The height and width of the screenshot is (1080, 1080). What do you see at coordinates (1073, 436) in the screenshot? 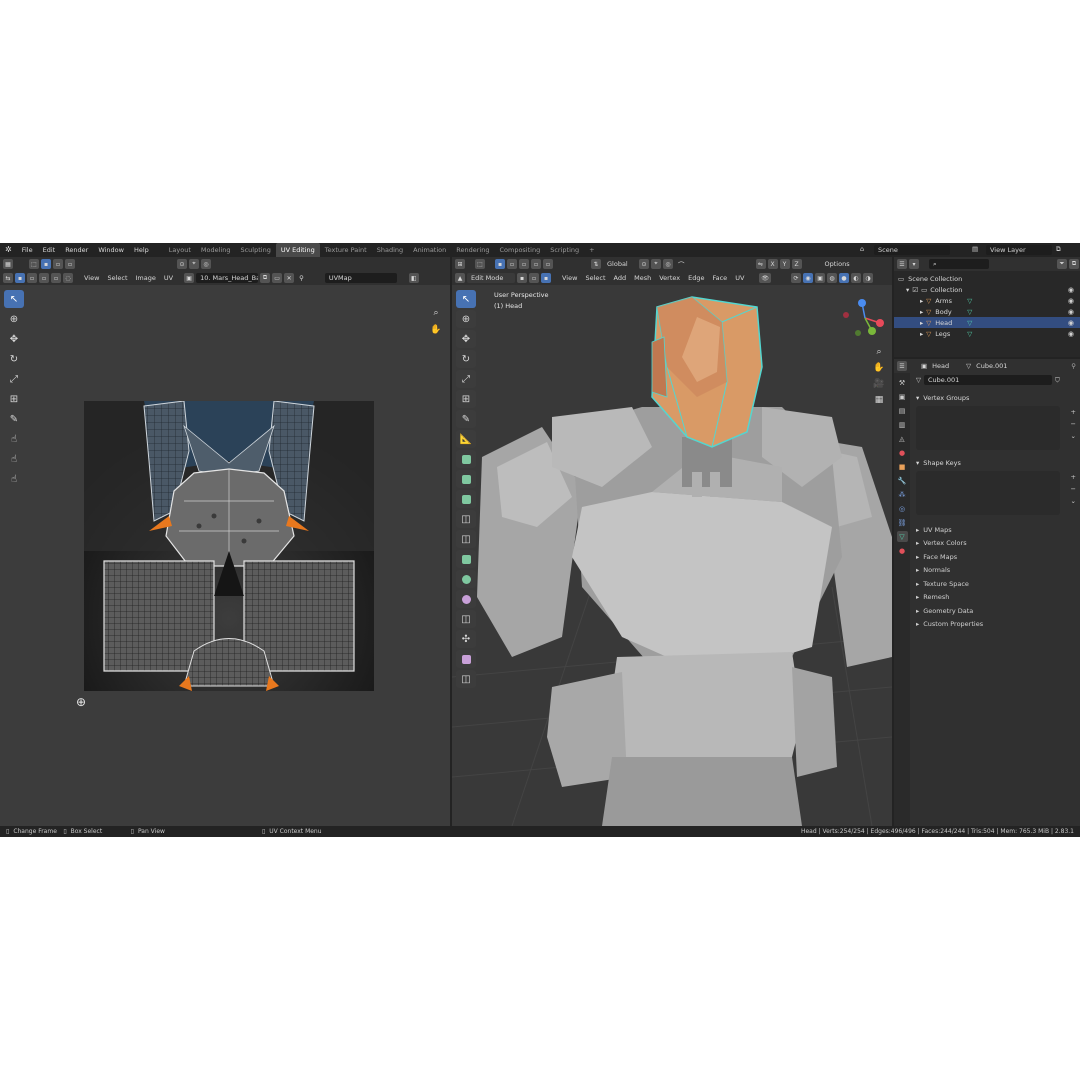
I see `group-menu-icon: ⌄` at bounding box center [1073, 436].